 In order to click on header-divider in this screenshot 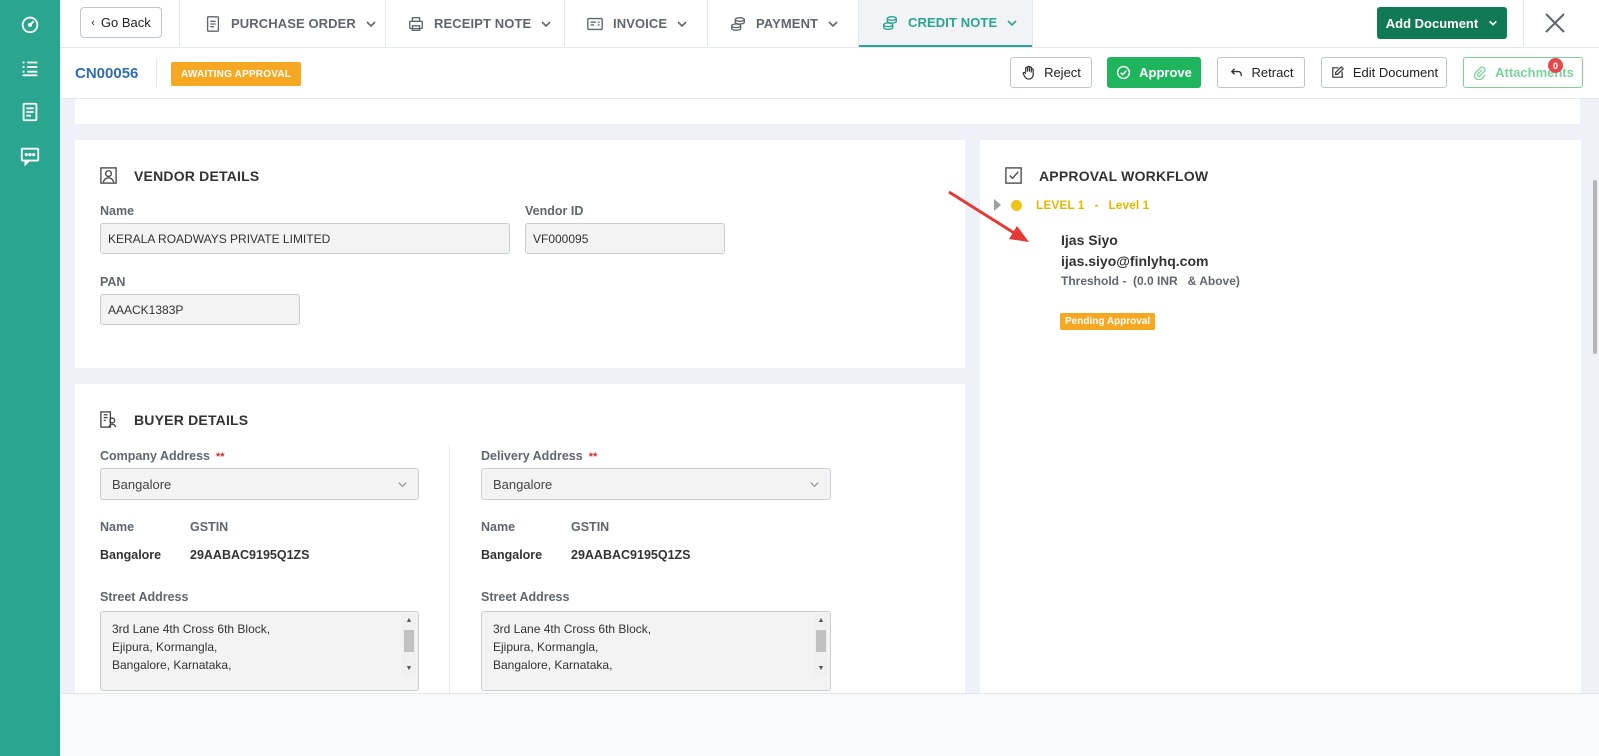, I will do `click(156, 73)`.